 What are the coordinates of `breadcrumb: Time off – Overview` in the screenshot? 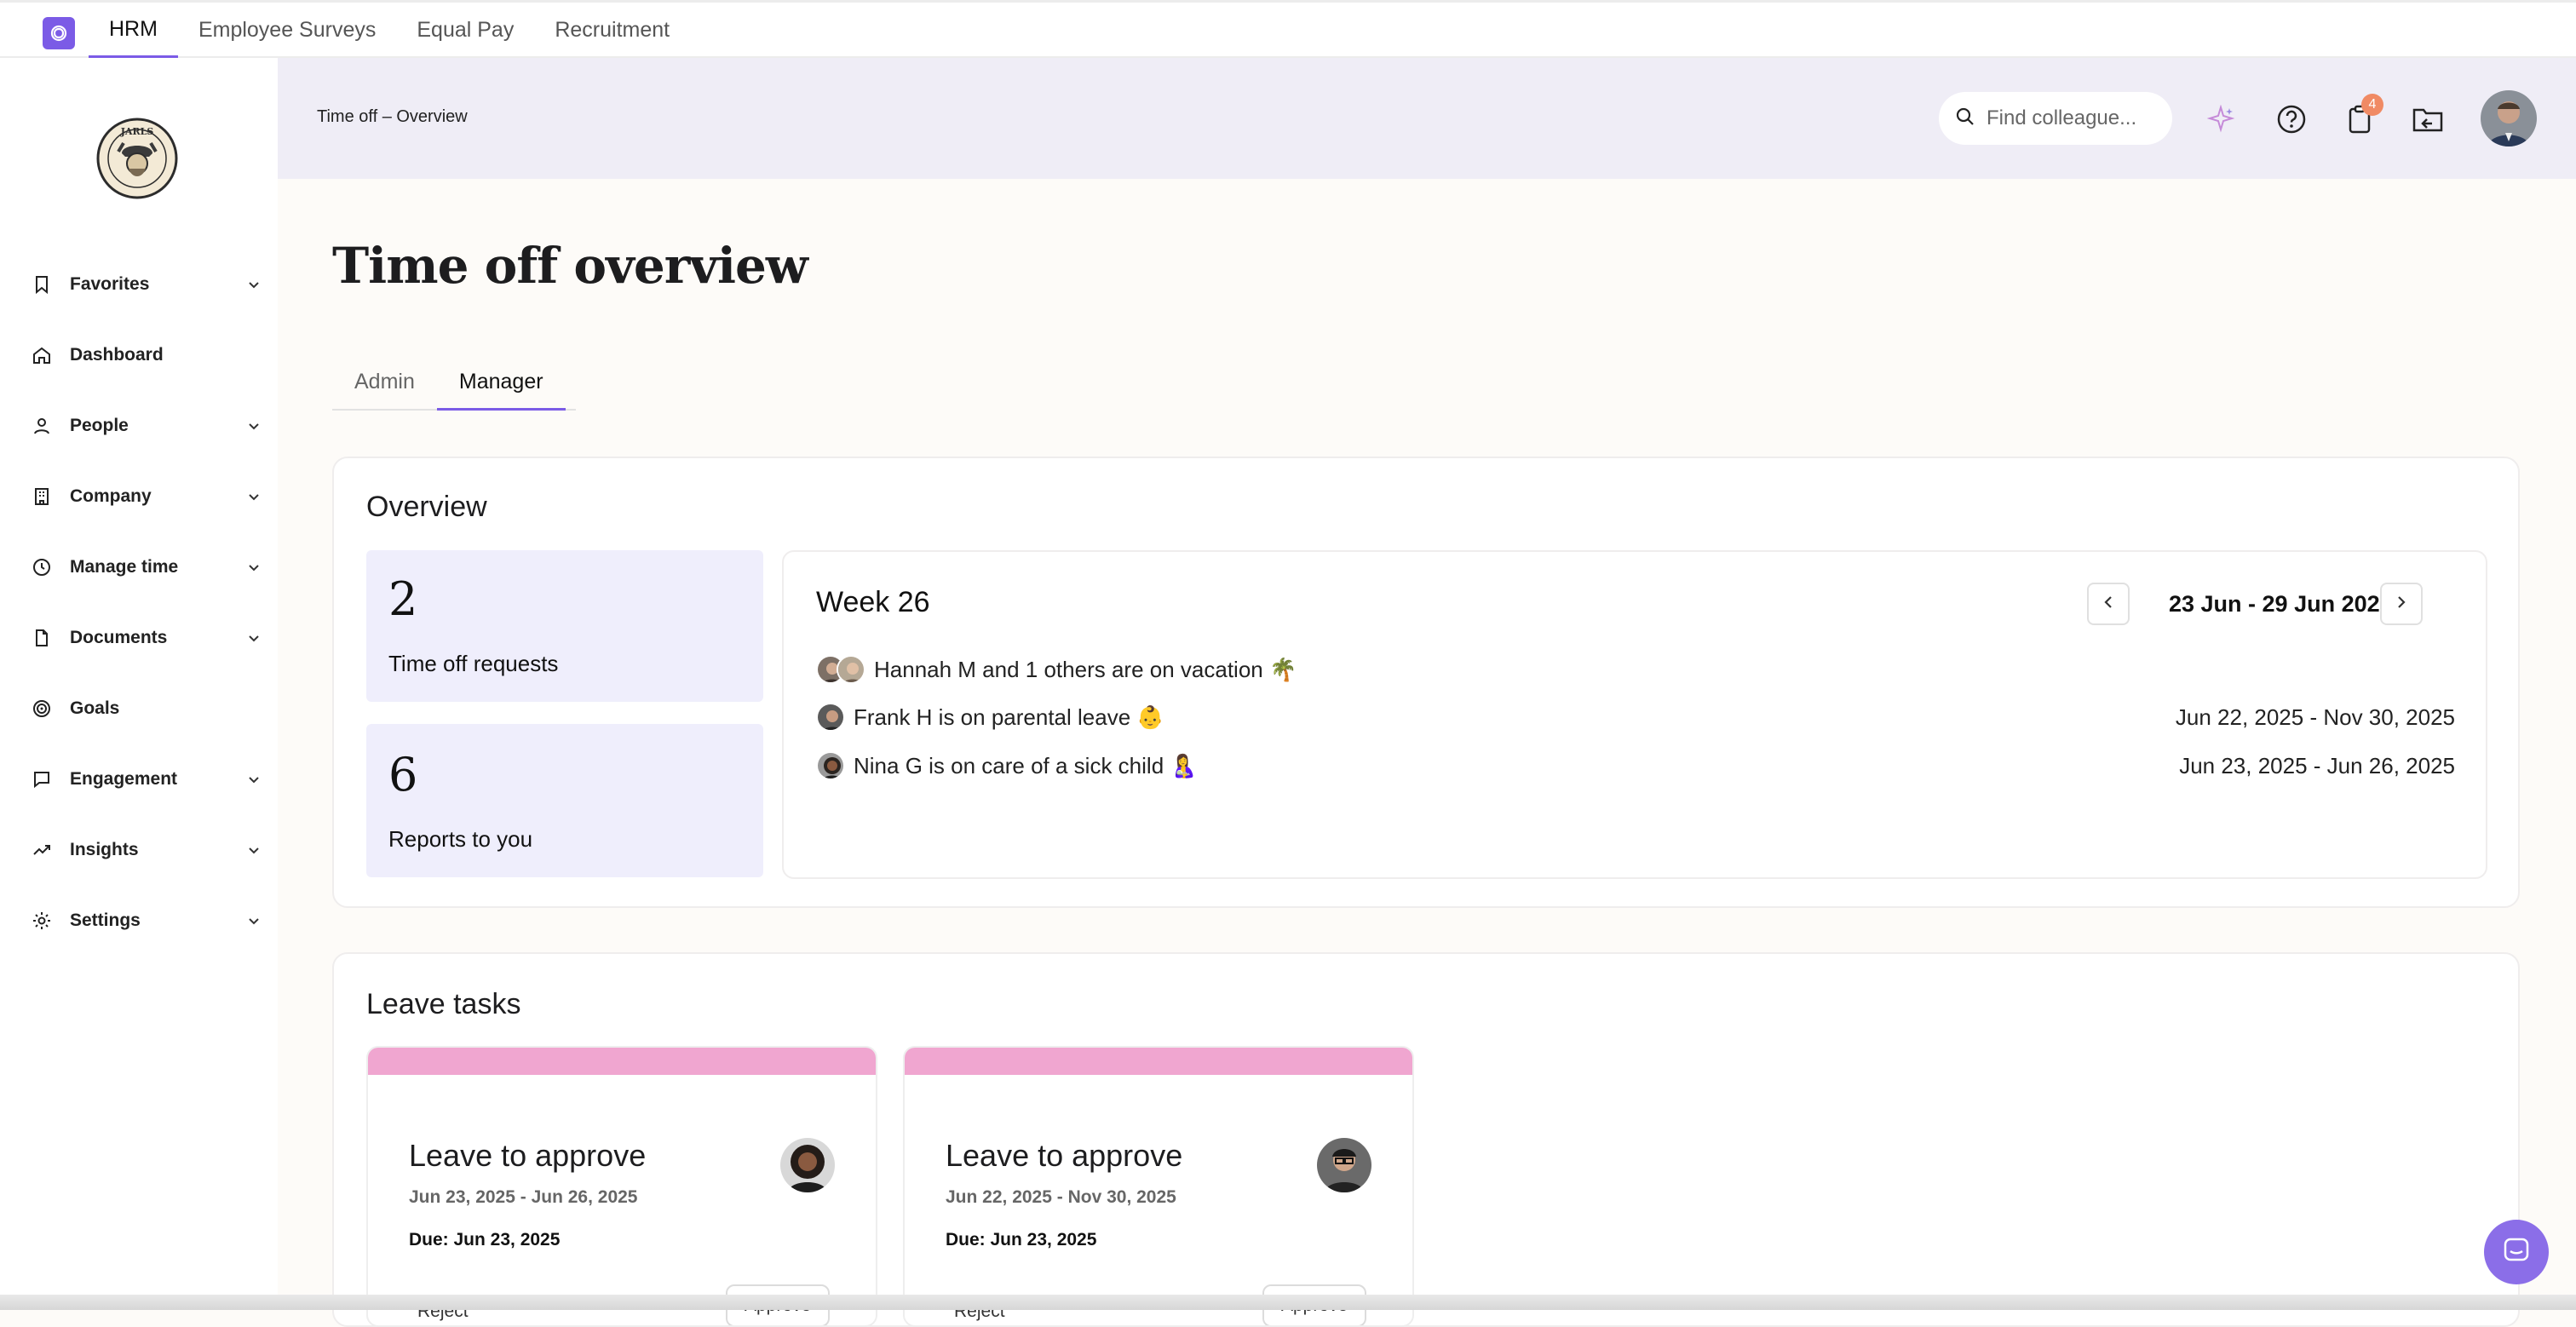 It's located at (393, 117).